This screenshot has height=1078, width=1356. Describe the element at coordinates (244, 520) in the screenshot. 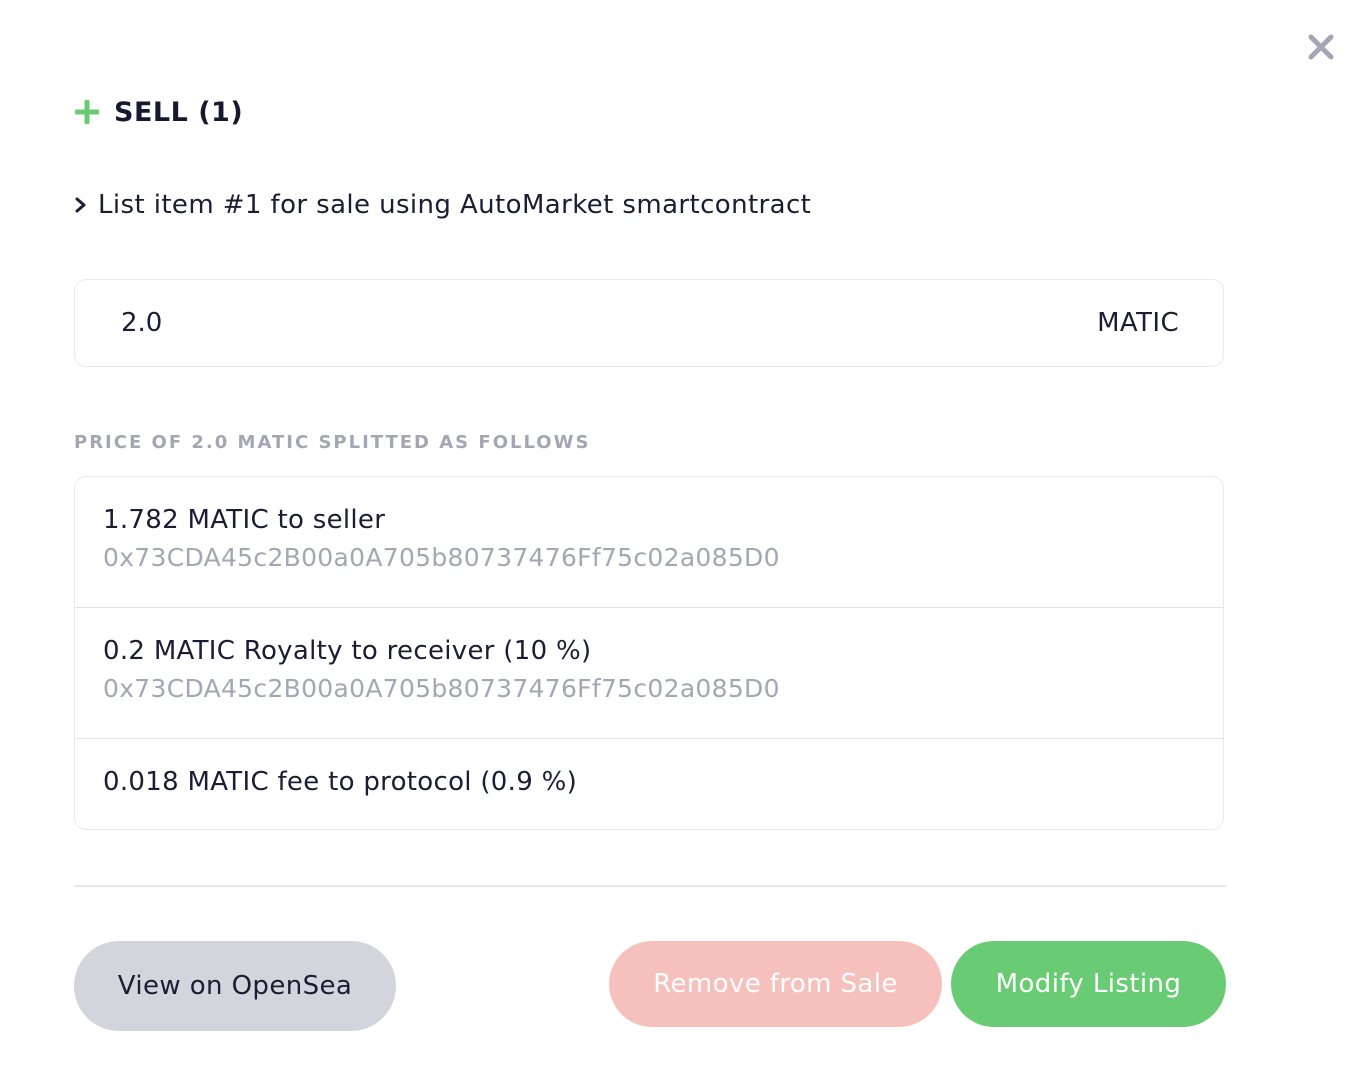

I see `split-row-label: 1.782 MATIC to seller` at that location.